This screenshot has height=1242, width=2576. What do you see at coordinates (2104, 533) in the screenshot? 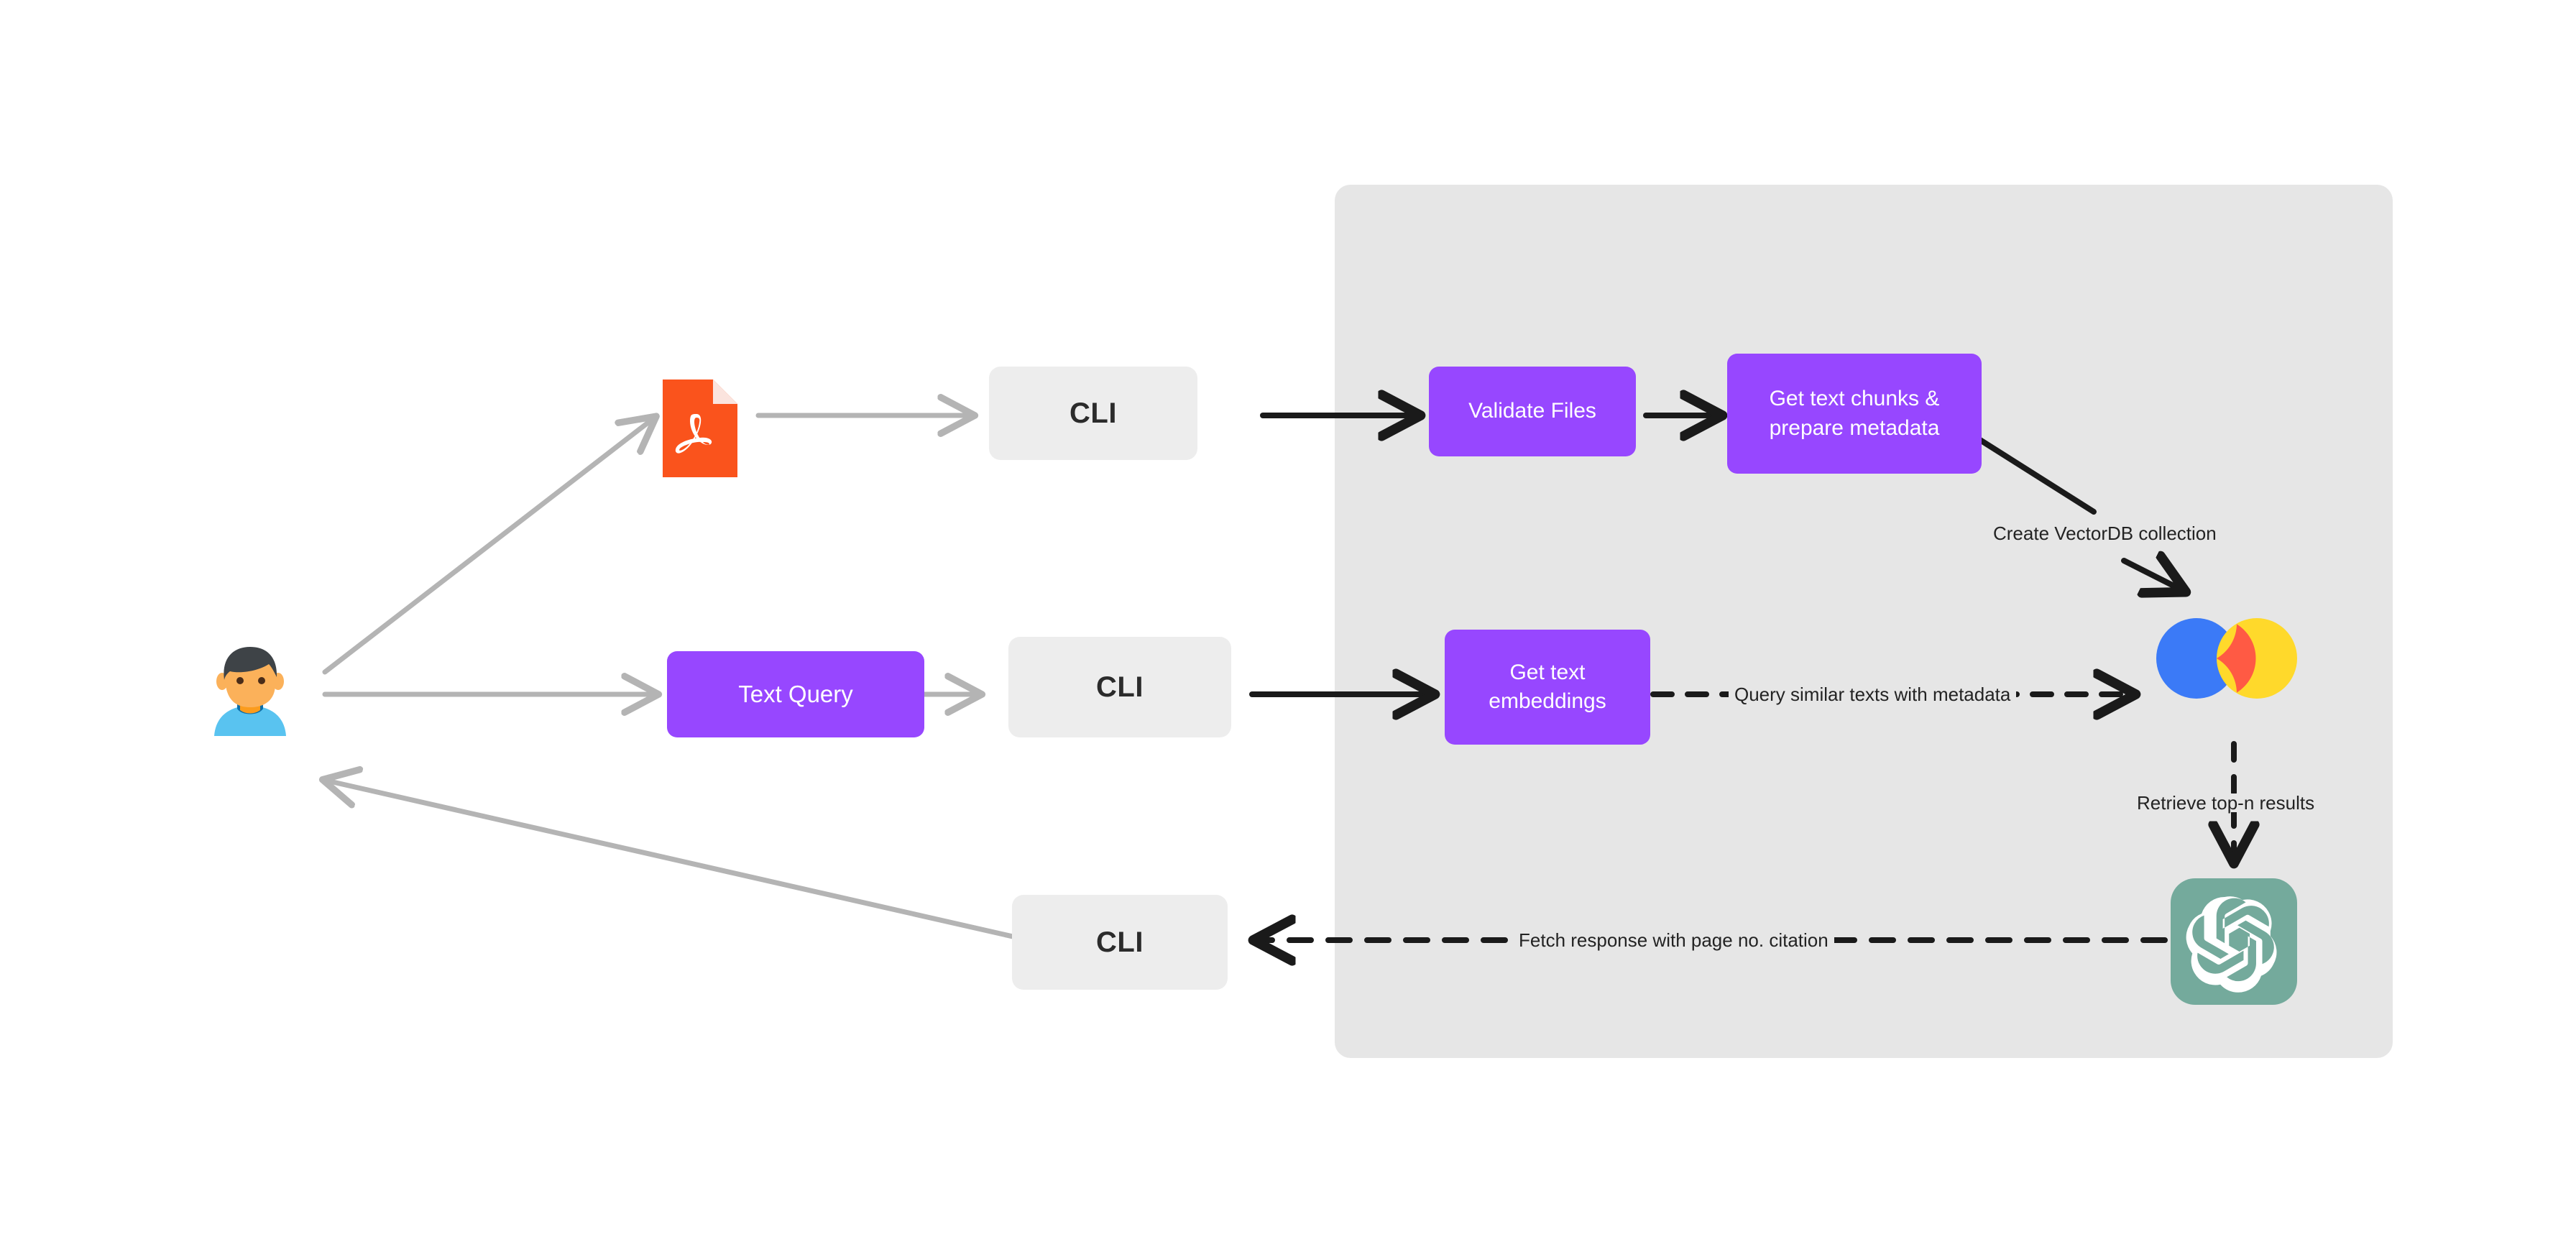
I see `edge-label-create-vectordb-collection: Create VectorDB collection` at bounding box center [2104, 533].